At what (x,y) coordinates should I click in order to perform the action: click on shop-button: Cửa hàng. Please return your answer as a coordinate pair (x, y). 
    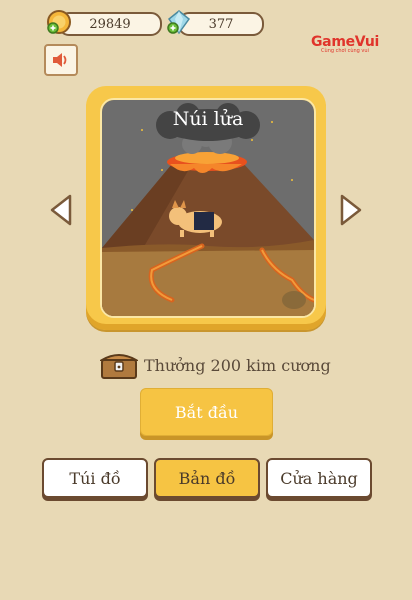
    Looking at the image, I should click on (319, 478).